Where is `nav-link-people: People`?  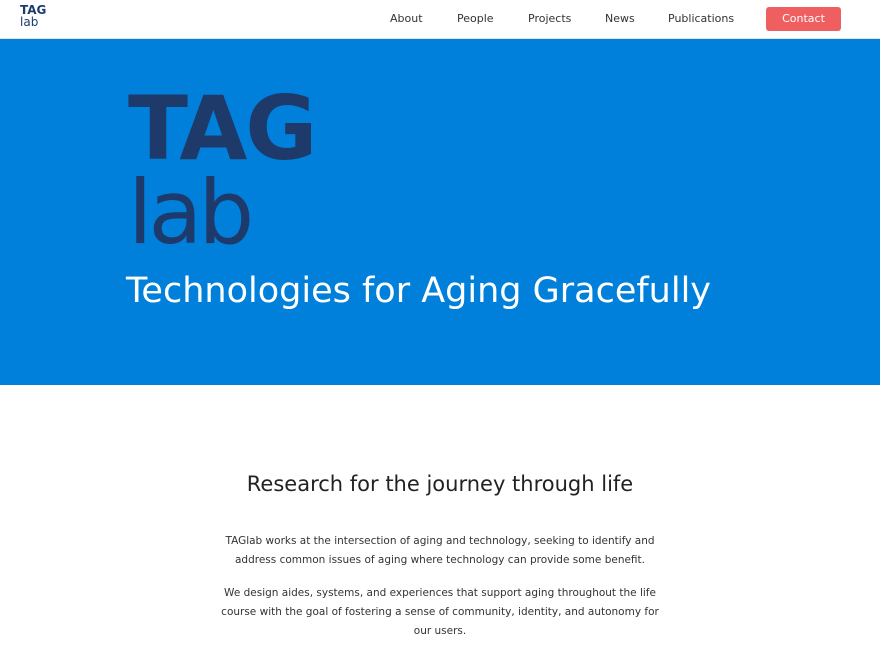 nav-link-people: People is located at coordinates (475, 18).